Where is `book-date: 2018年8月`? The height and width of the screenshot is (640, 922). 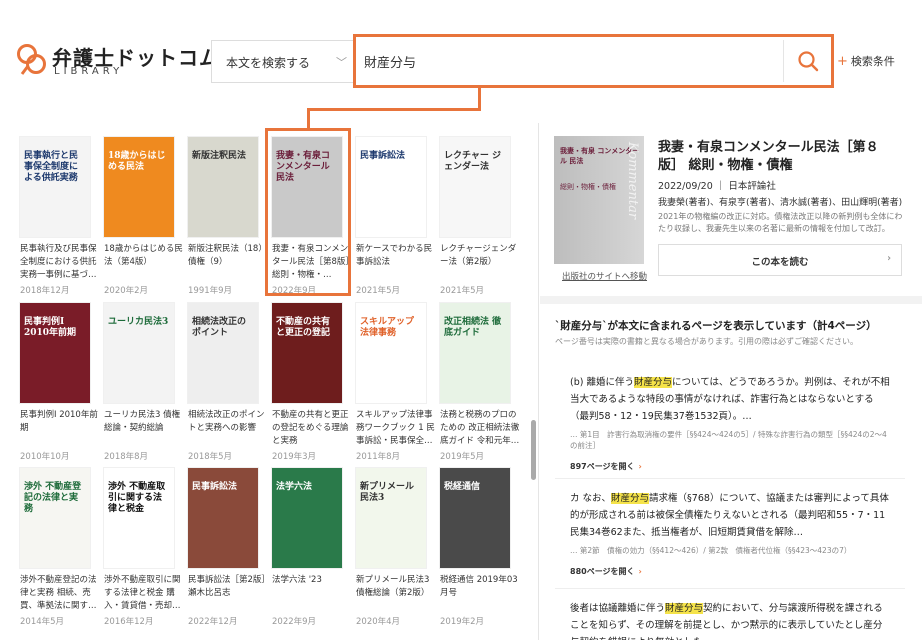
book-date: 2018年8月 is located at coordinates (126, 457).